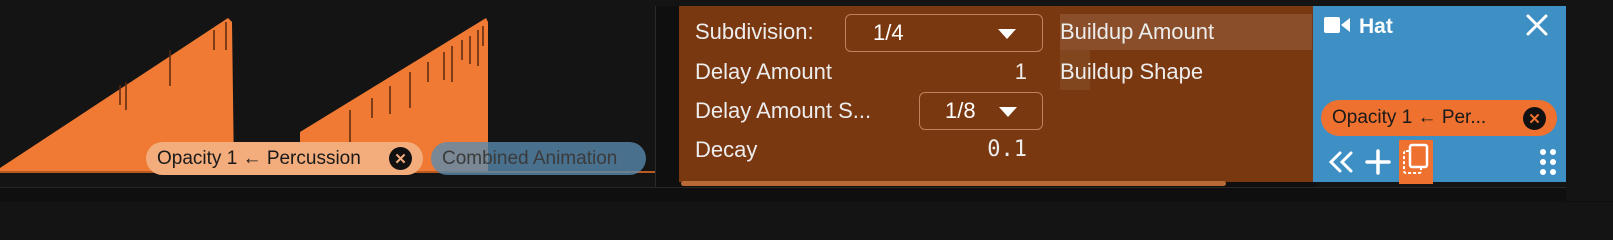 This screenshot has width=1613, height=240. I want to click on horizontal-scrollbar, so click(953, 183).